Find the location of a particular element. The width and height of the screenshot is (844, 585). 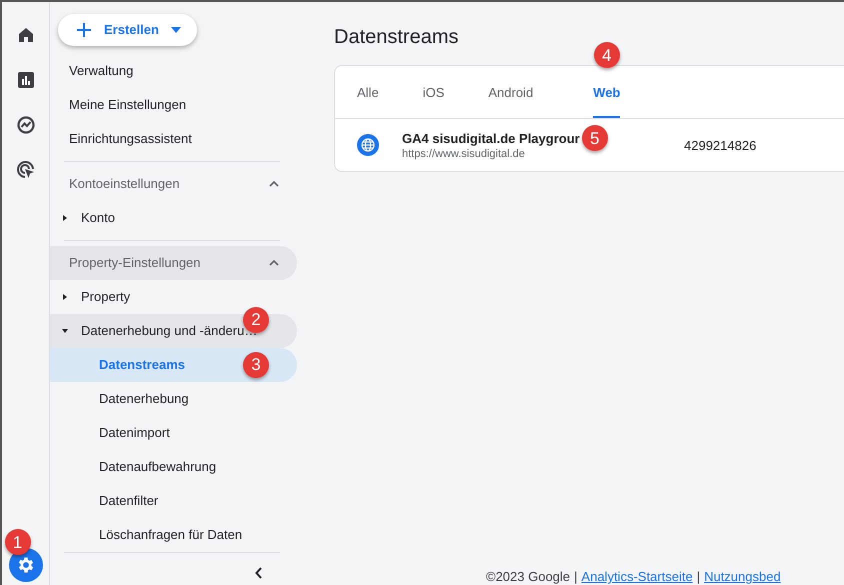

create-label: Erstellen is located at coordinates (131, 30).